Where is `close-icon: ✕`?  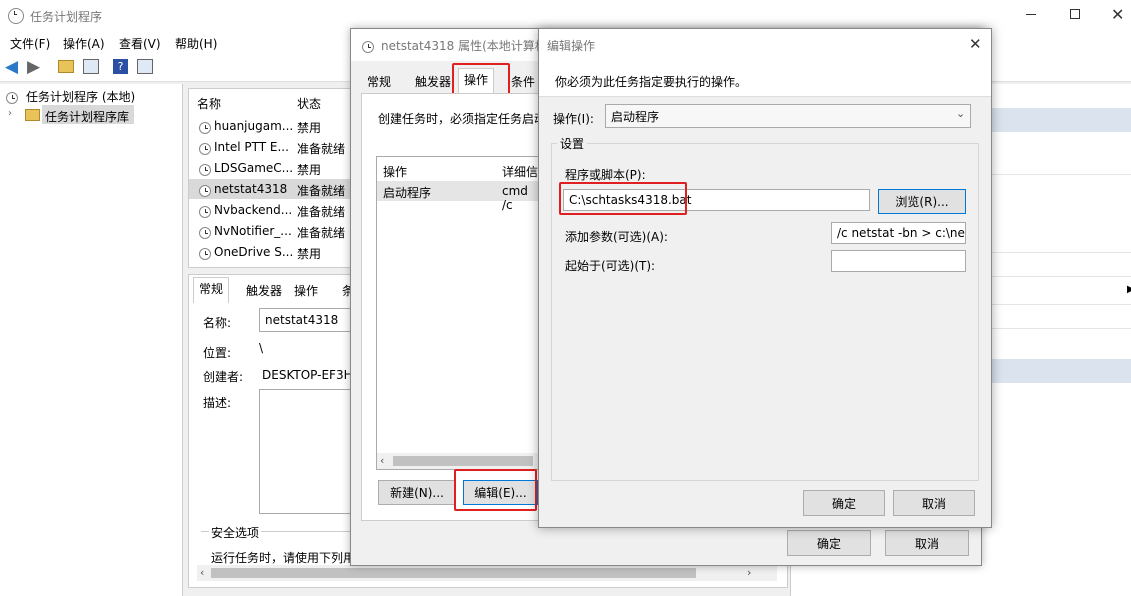
close-icon: ✕ is located at coordinates (1117, 14).